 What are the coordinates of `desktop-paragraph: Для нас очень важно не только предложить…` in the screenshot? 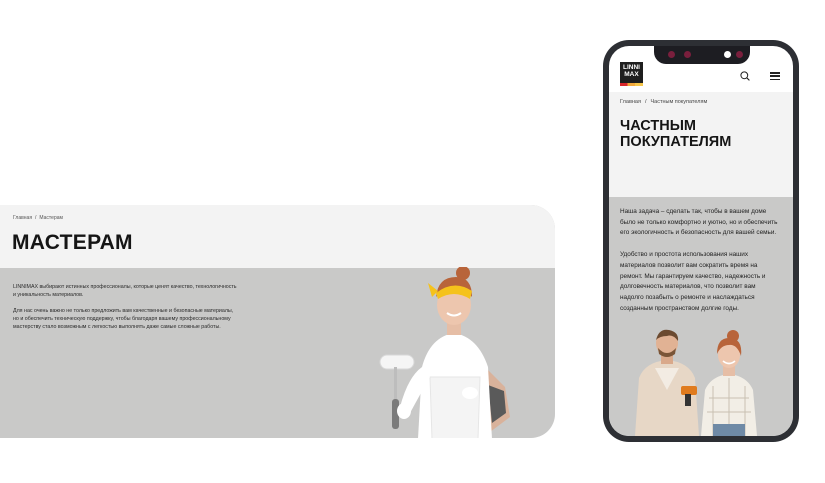 It's located at (123, 319).